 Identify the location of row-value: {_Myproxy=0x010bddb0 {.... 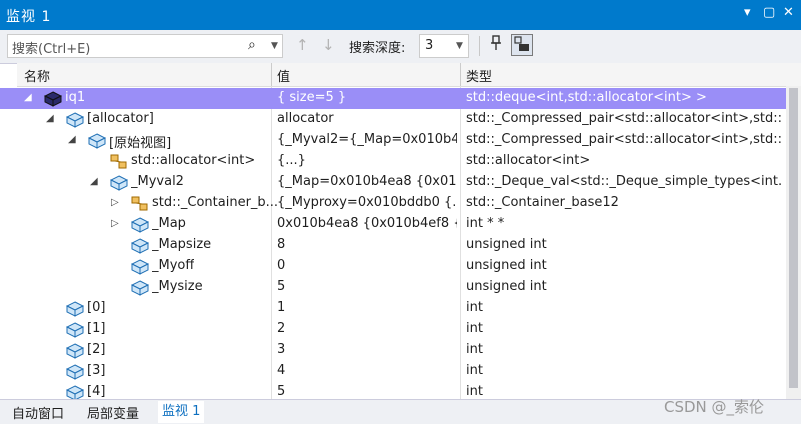
(367, 202).